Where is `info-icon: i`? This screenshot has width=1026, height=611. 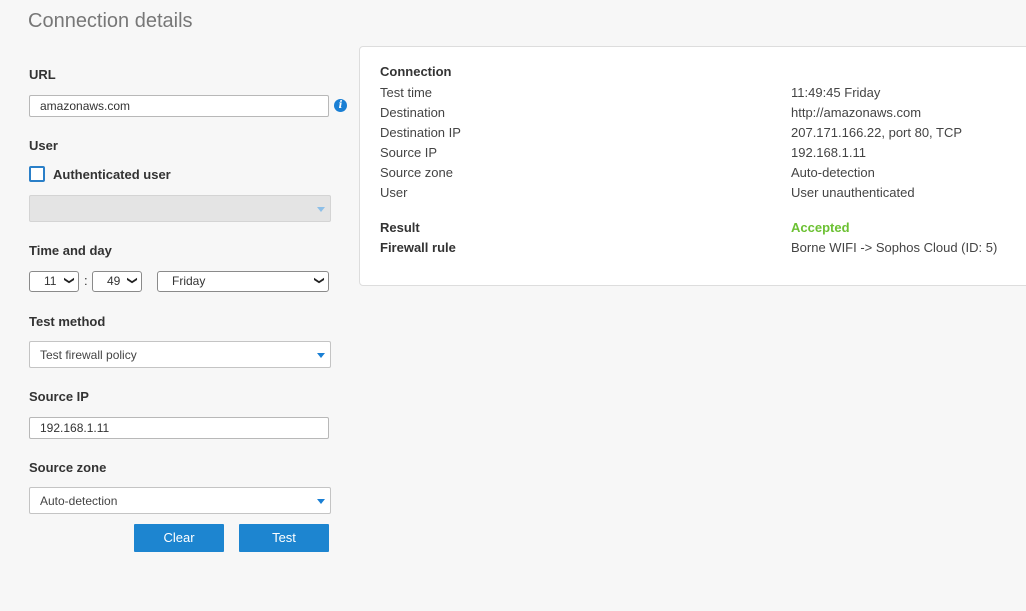
info-icon: i is located at coordinates (340, 105).